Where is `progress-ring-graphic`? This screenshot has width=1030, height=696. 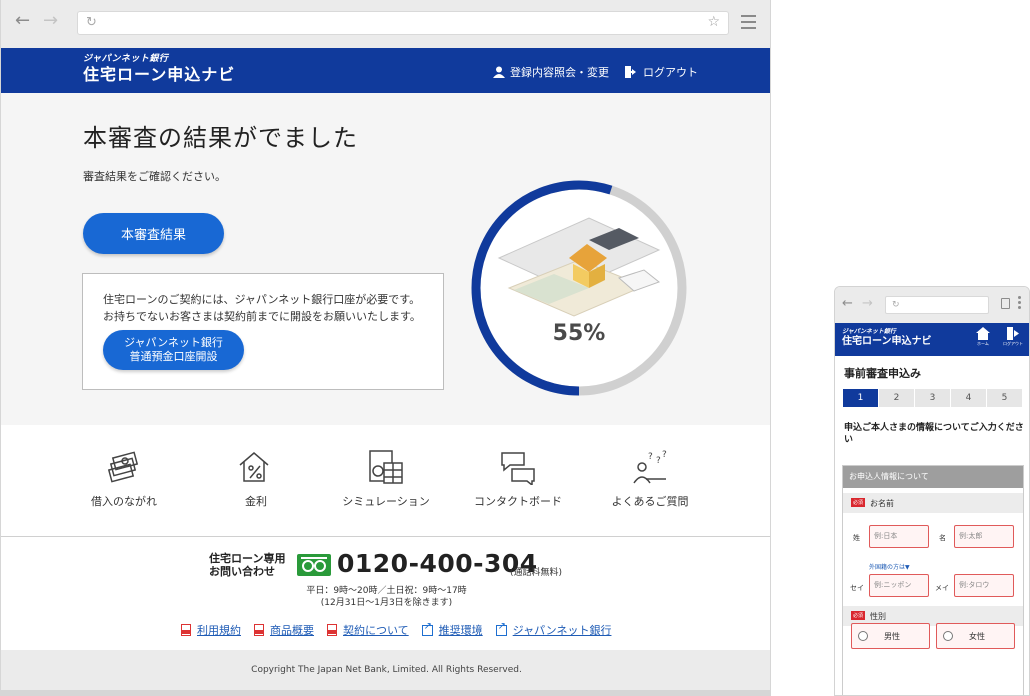 progress-ring-graphic is located at coordinates (579, 288).